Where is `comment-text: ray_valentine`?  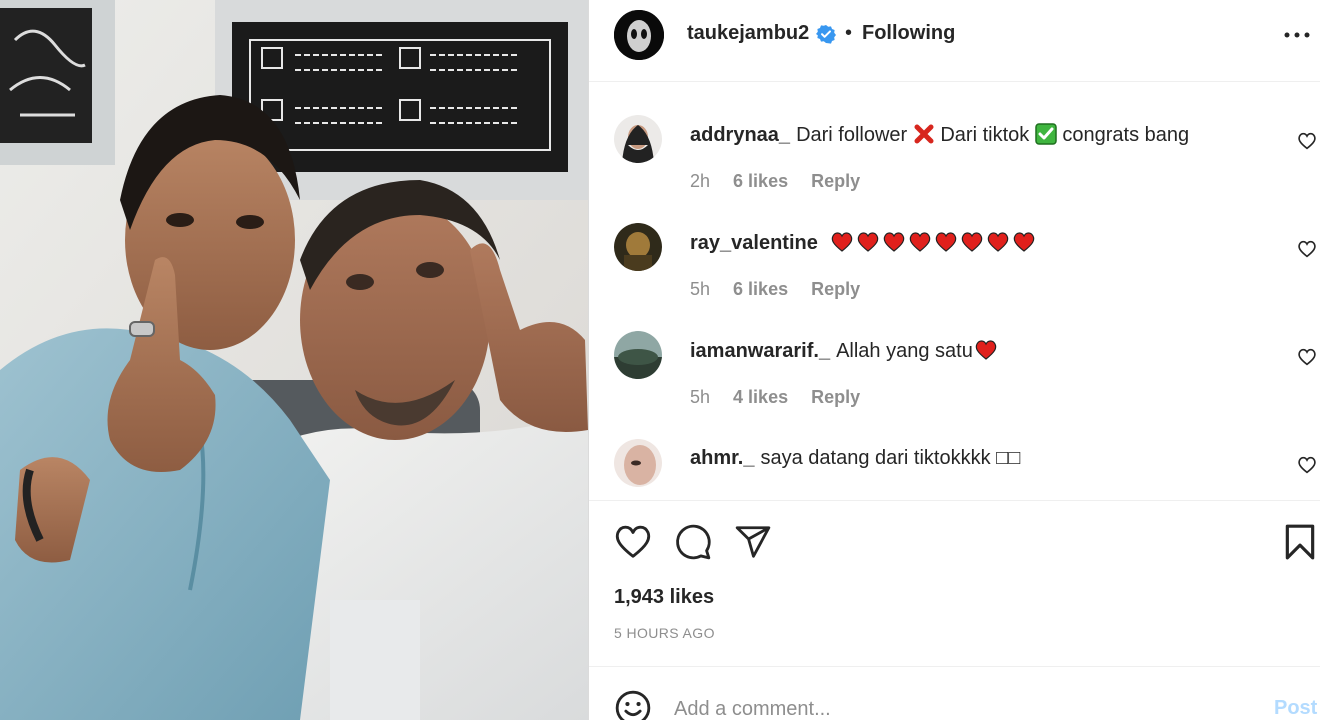
comment-text: ray_valentine is located at coordinates (863, 243).